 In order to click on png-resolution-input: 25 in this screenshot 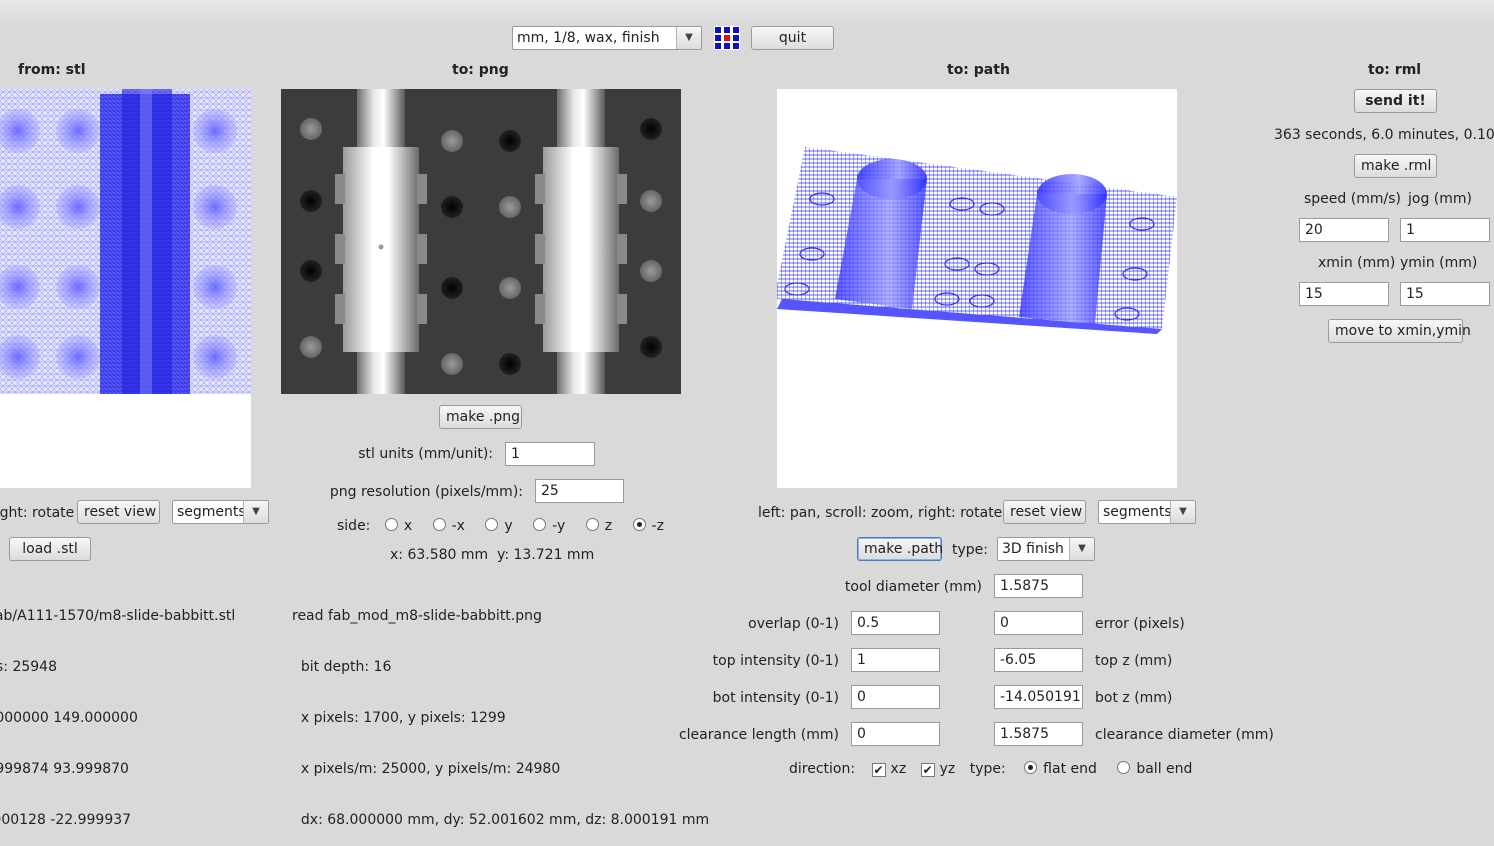, I will do `click(579, 491)`.